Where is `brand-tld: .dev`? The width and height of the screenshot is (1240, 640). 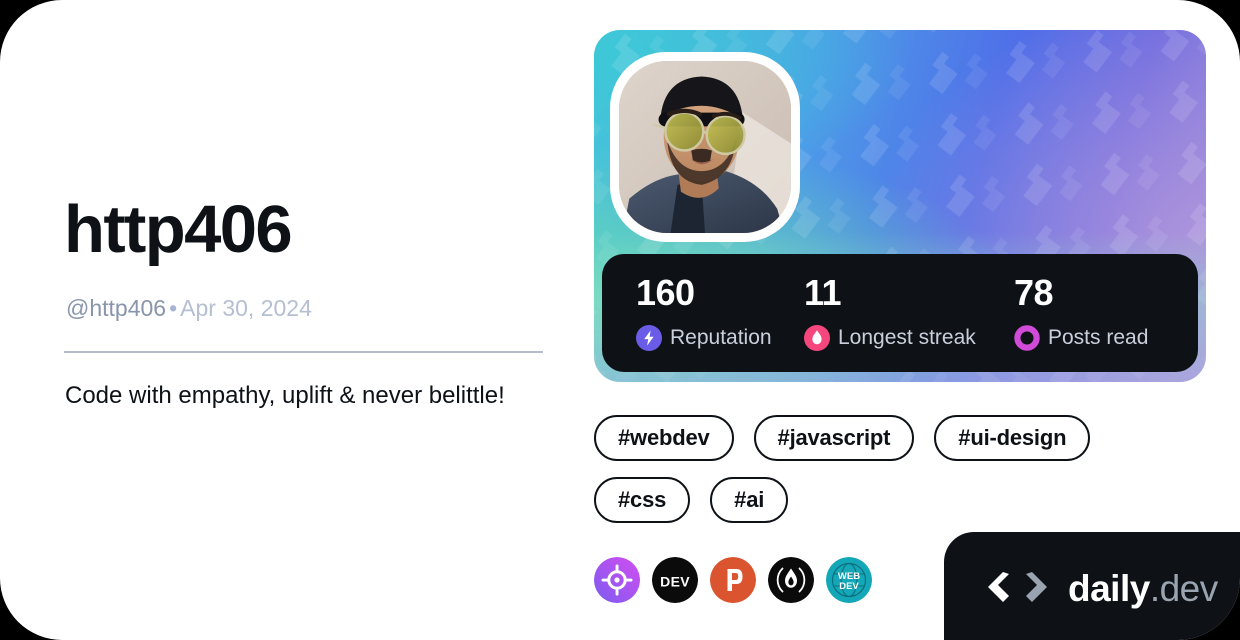 brand-tld: .dev is located at coordinates (1183, 588).